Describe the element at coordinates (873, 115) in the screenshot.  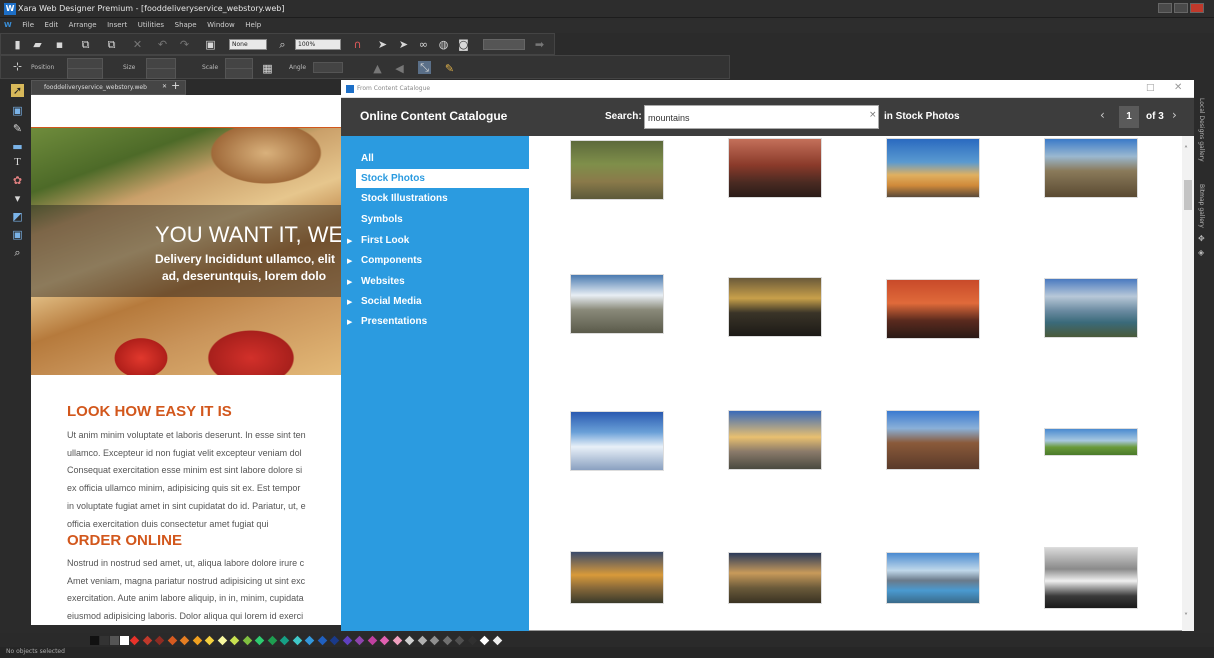
I see `clear-search-icon: ×` at that location.